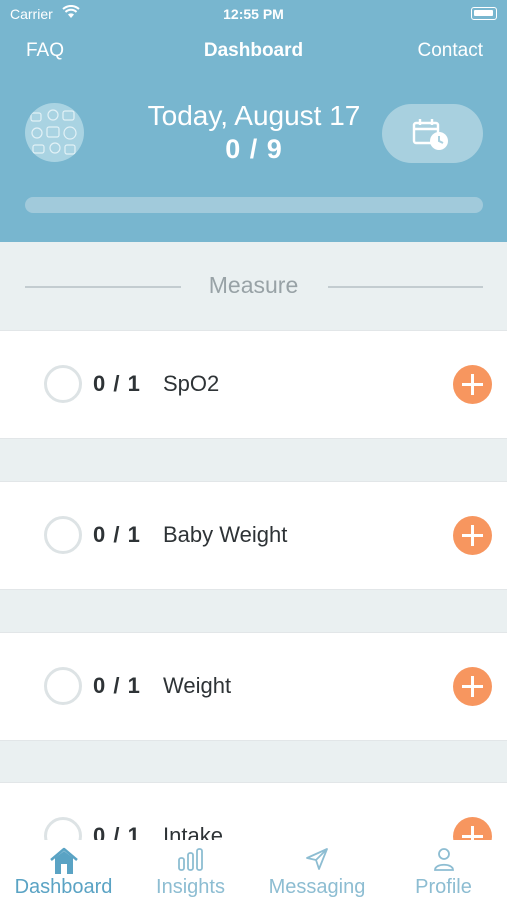  What do you see at coordinates (443, 887) in the screenshot?
I see `tab-label: Profile` at bounding box center [443, 887].